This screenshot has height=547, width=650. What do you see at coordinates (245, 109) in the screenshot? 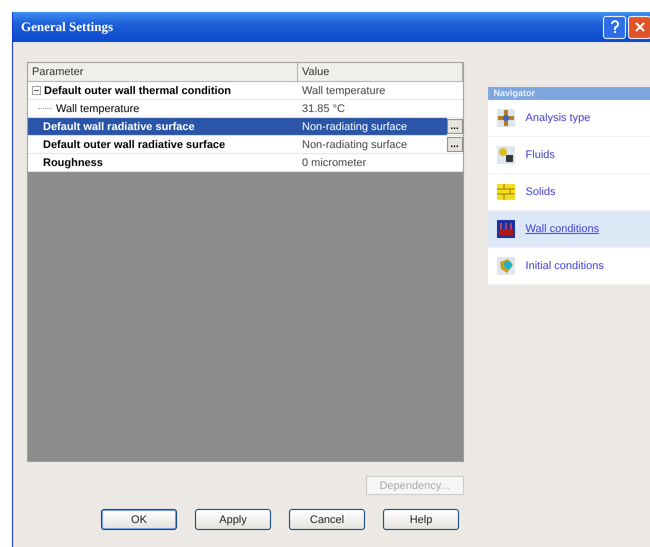
I see `table-row: Wall temperature 31.85 °C` at bounding box center [245, 109].